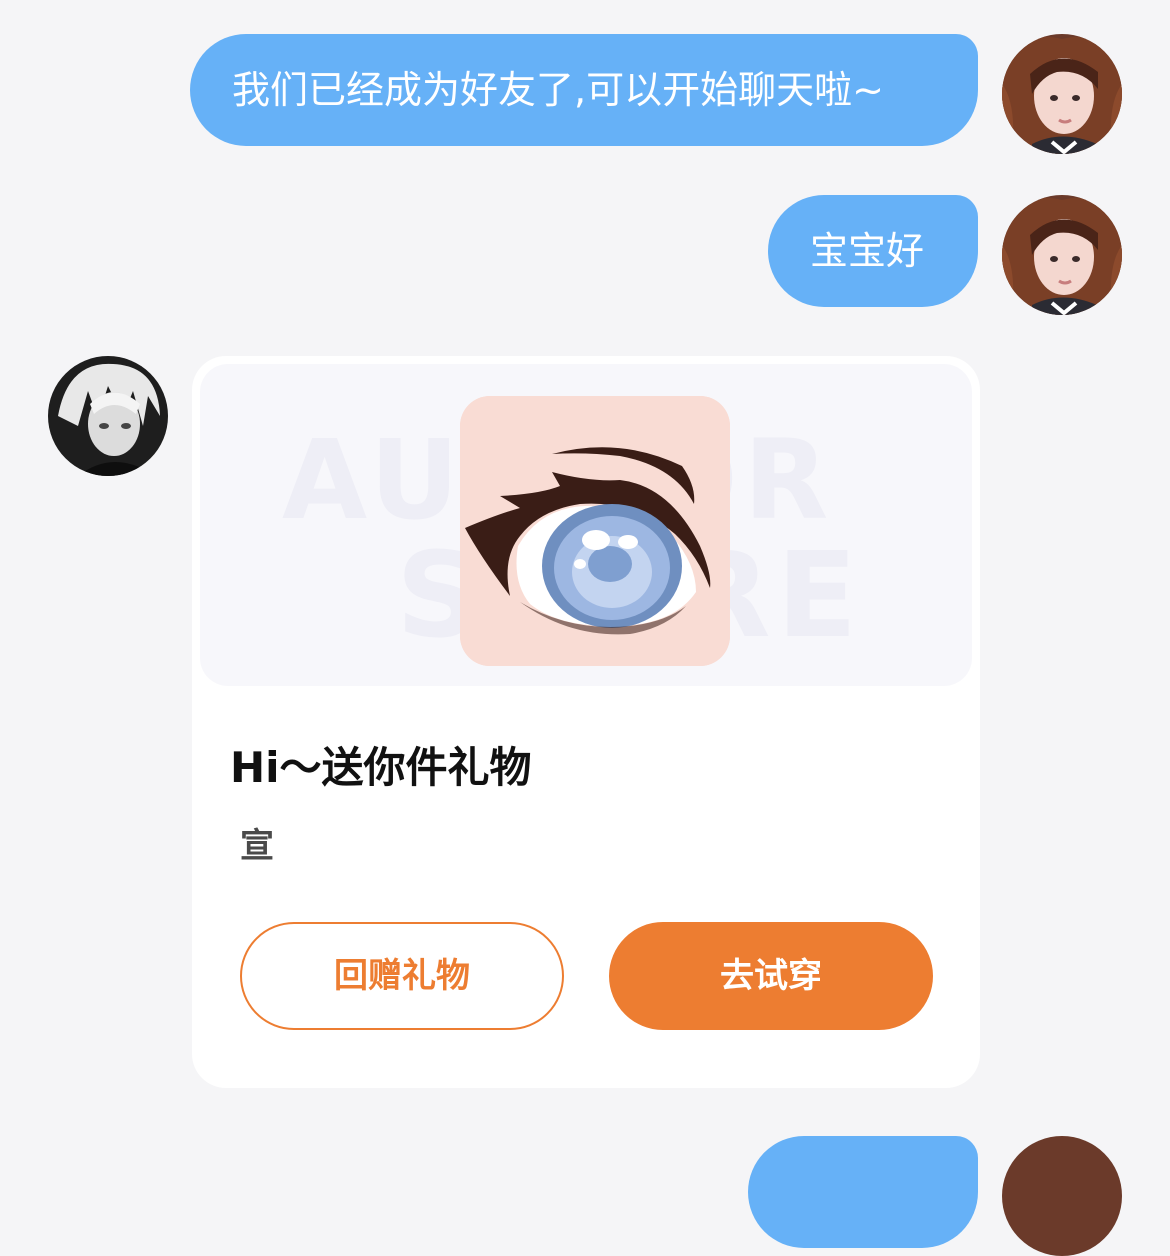  I want to click on message-text: 我们已经成为好友了,可以开始聊天啦~, so click(558, 90).